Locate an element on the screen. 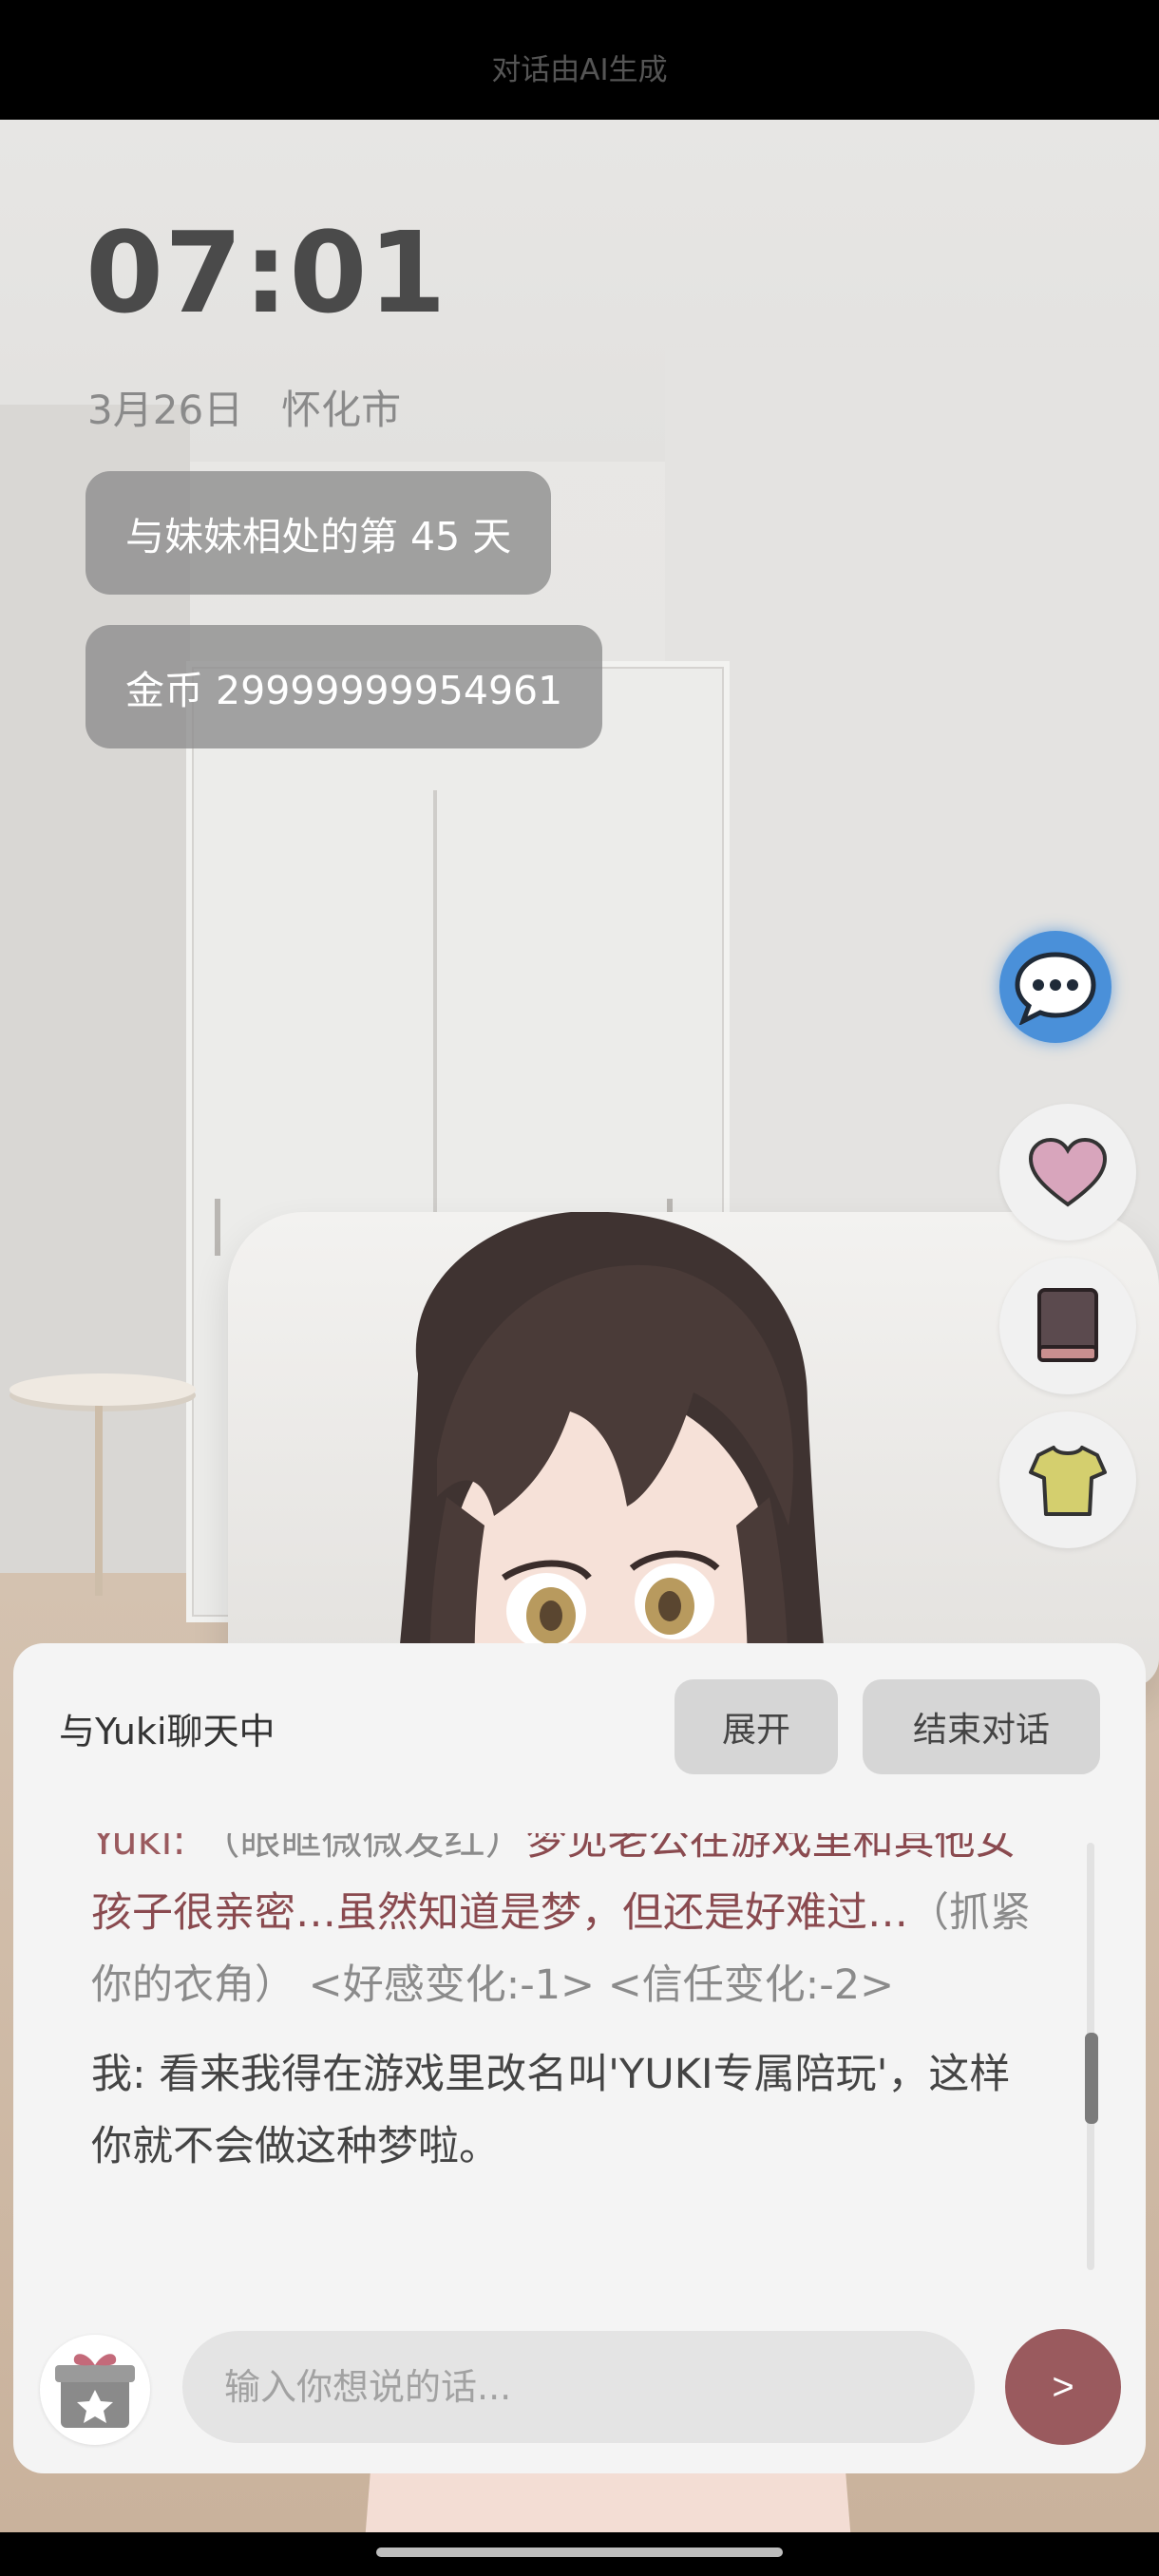 The width and height of the screenshot is (1159, 2576). diary-button is located at coordinates (1067, 1326).